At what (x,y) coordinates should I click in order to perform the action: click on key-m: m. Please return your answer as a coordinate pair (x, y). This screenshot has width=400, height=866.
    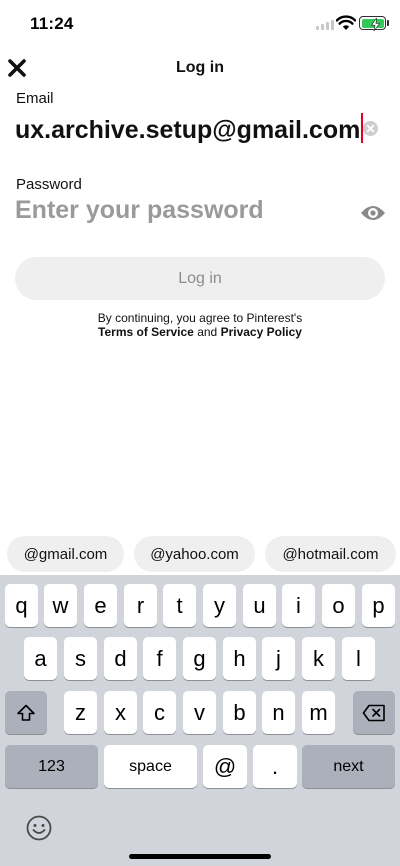
    Looking at the image, I should click on (318, 712).